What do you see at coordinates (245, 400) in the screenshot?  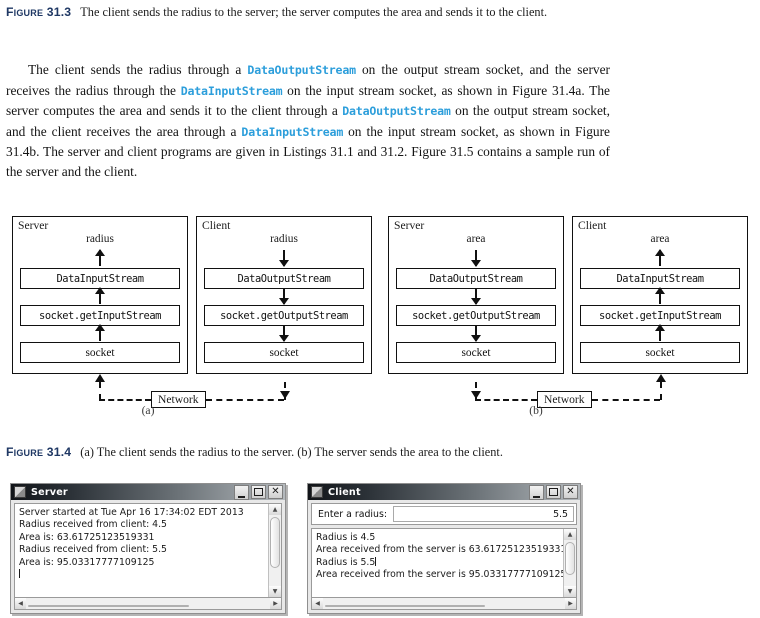 I see `network-line-a-horizontal-right` at bounding box center [245, 400].